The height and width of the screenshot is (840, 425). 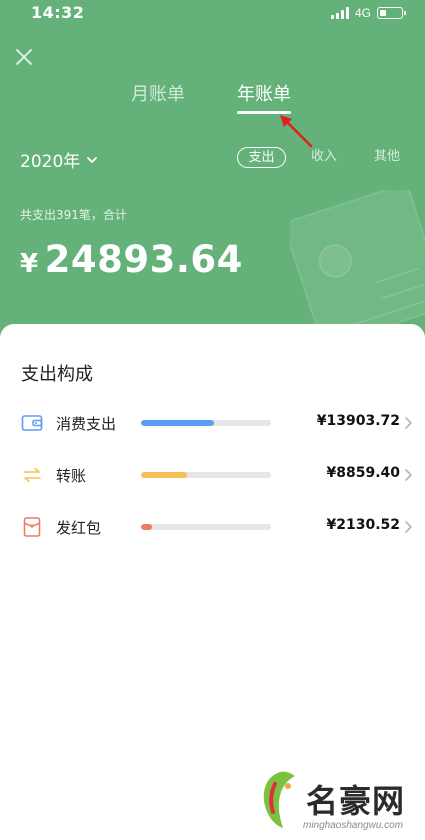 I want to click on status-bar: 14:32 4G, so click(x=212, y=13).